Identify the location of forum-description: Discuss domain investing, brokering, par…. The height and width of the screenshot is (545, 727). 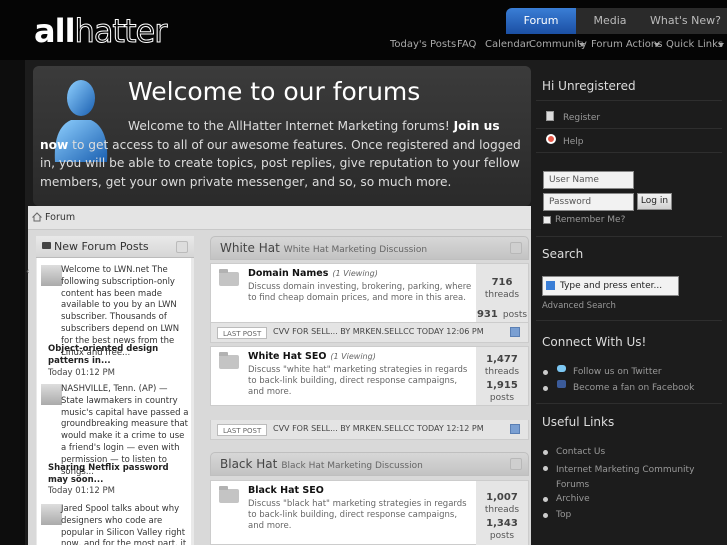
(360, 292).